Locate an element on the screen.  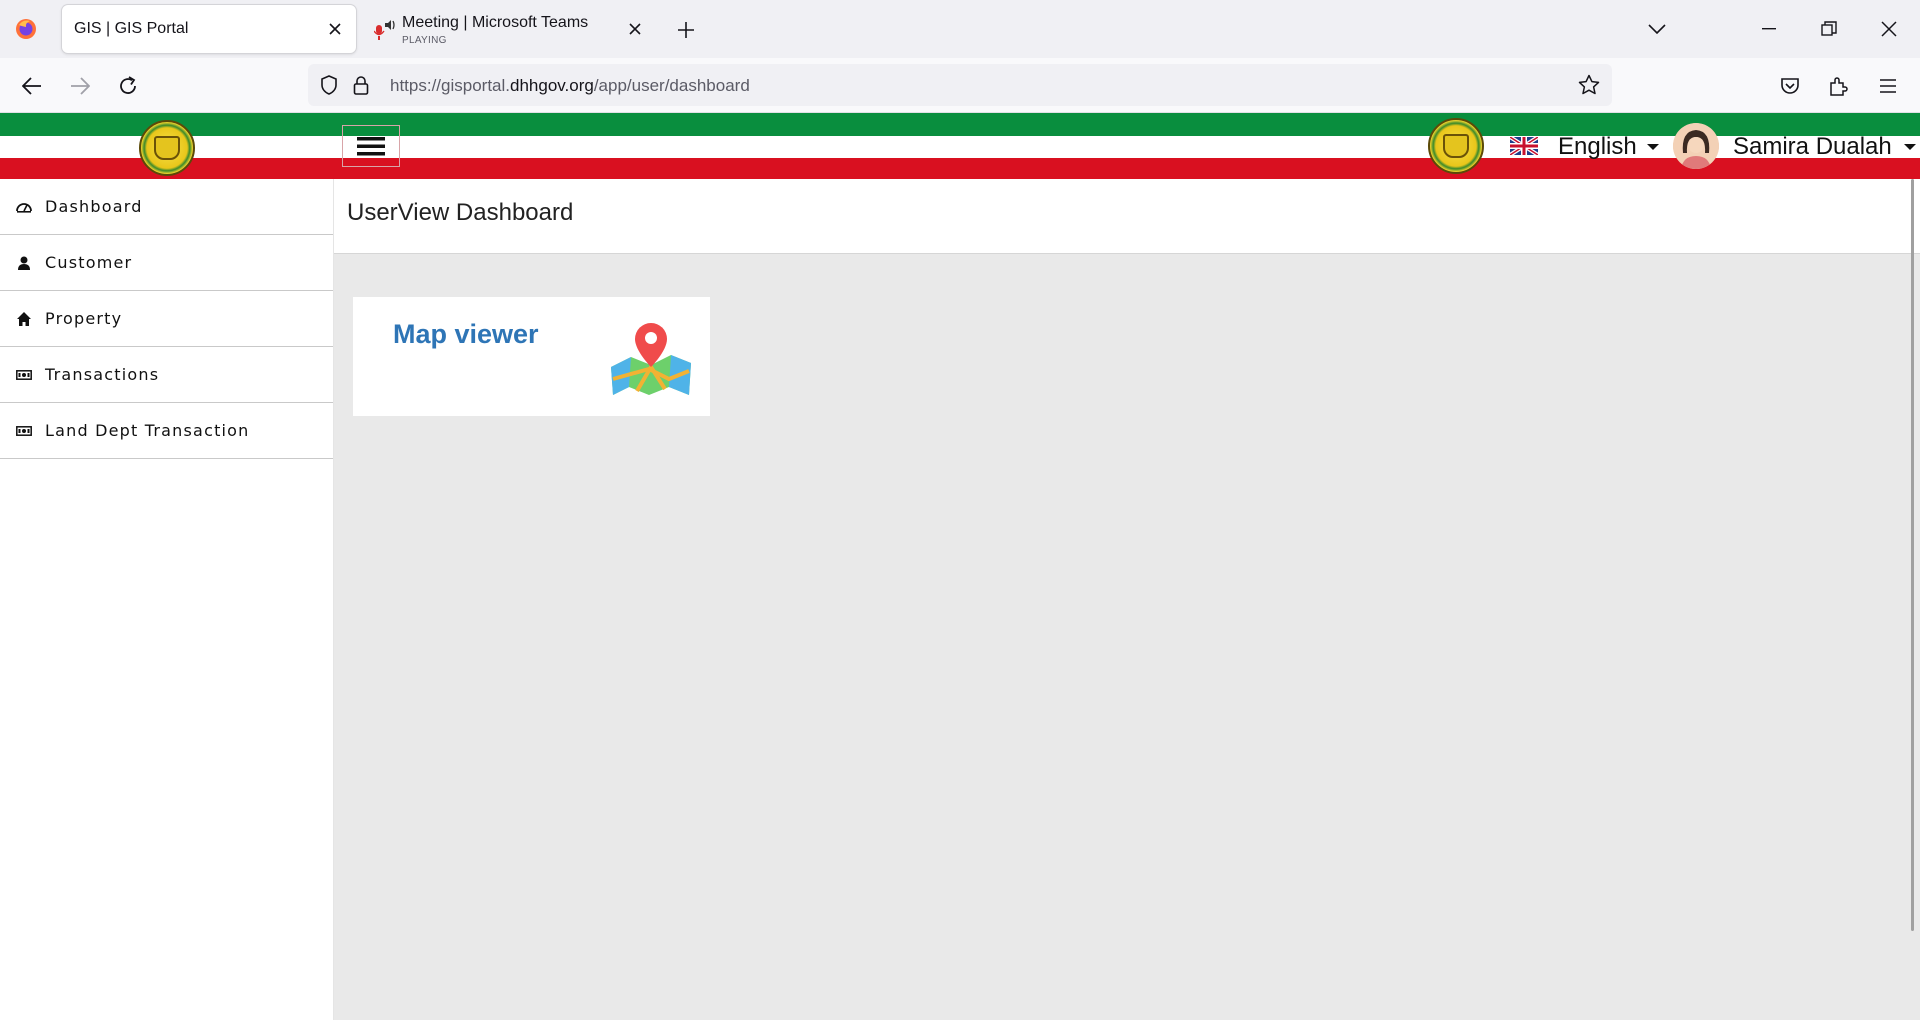
sidebar-item-label: Dashboard is located at coordinates (94, 206).